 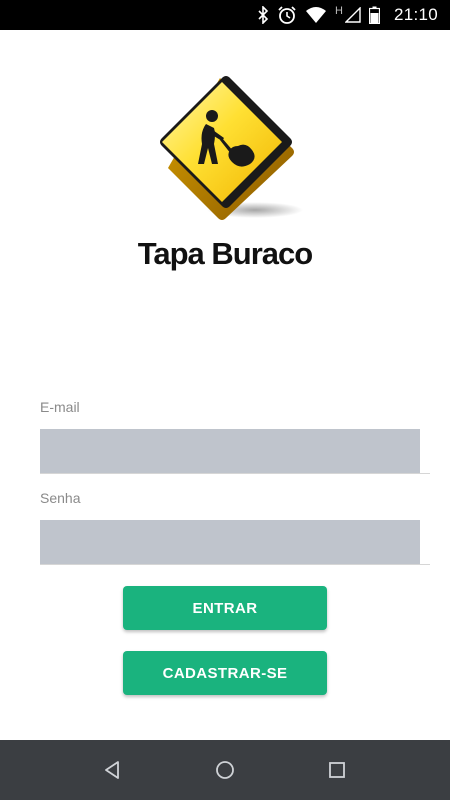 What do you see at coordinates (352, 15) in the screenshot?
I see `cell-signal-icon` at bounding box center [352, 15].